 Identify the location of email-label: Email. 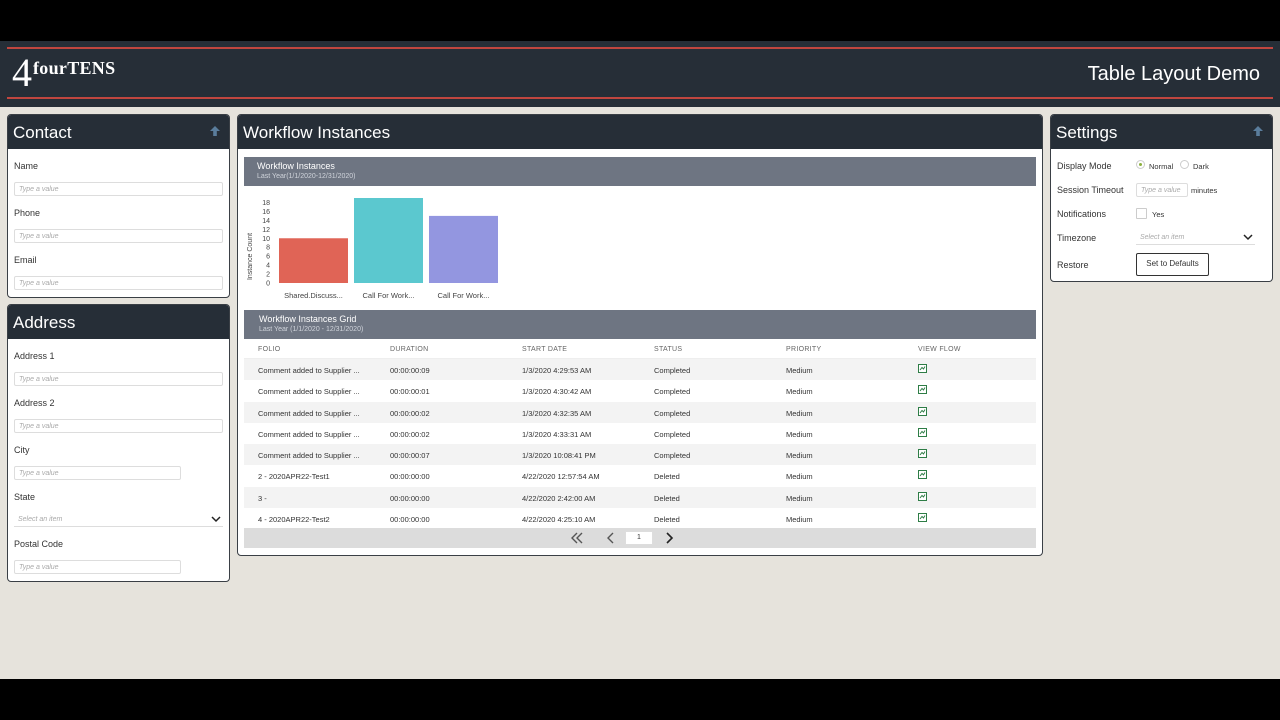
(25, 260).